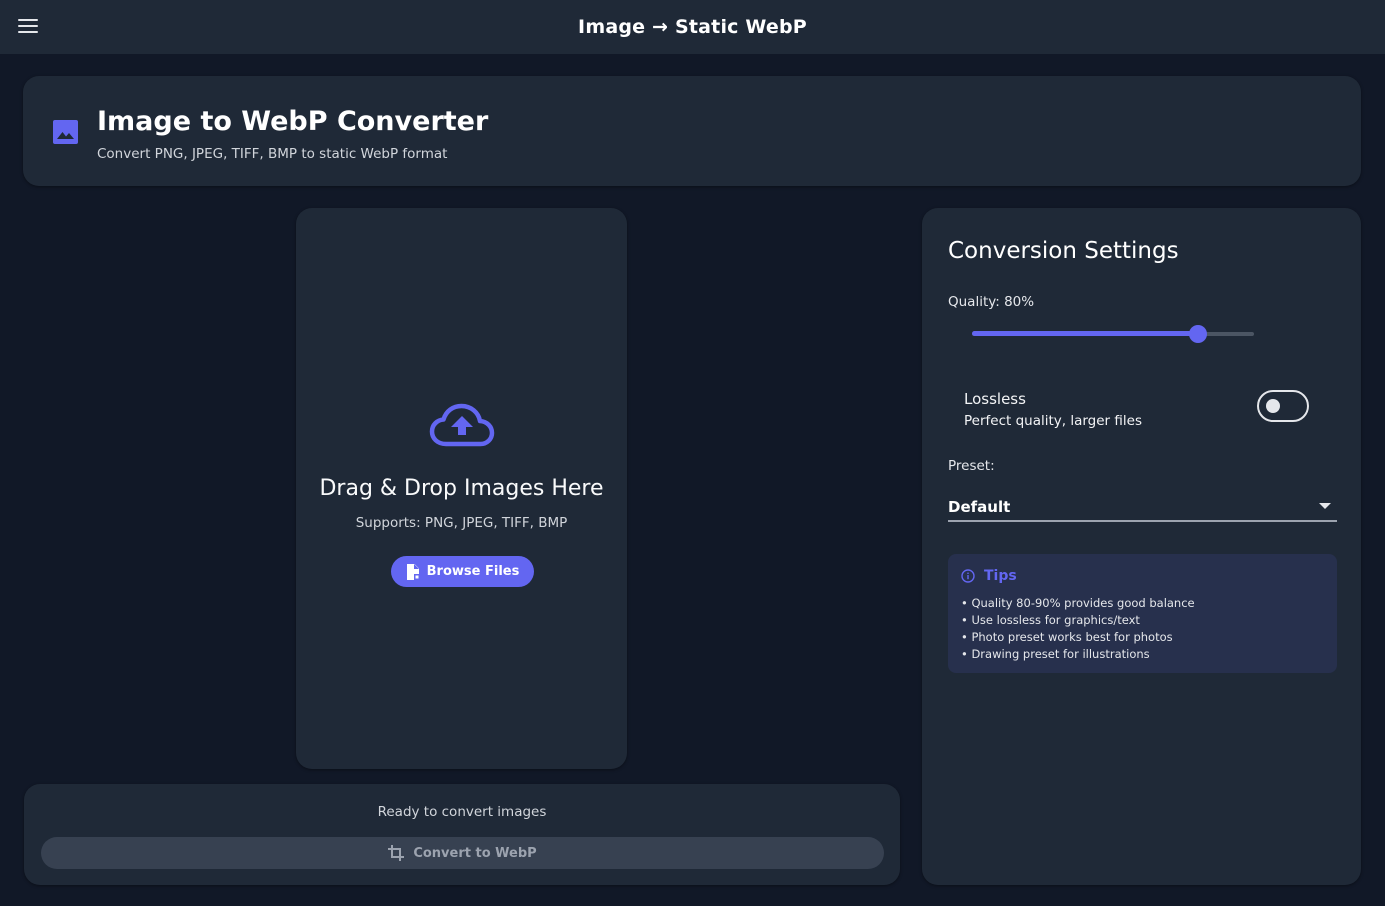  What do you see at coordinates (1085, 333) in the screenshot?
I see `slider-fill` at bounding box center [1085, 333].